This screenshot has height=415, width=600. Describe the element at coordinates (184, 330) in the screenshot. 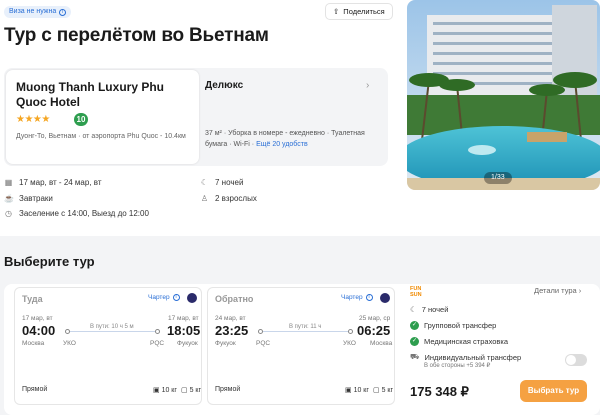

I see `arrival-time: 18:05` at that location.